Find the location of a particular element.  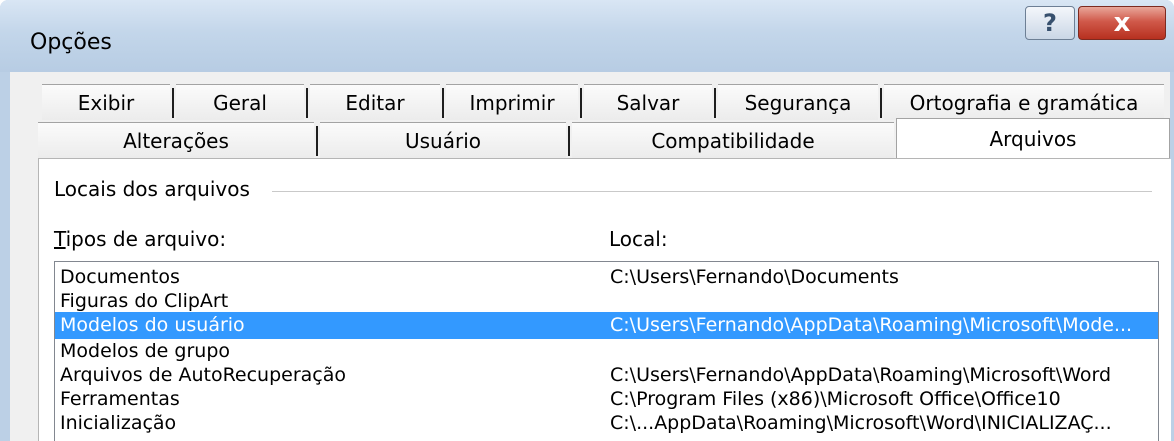

list-item: Figuras do ClipArt is located at coordinates (606, 301).